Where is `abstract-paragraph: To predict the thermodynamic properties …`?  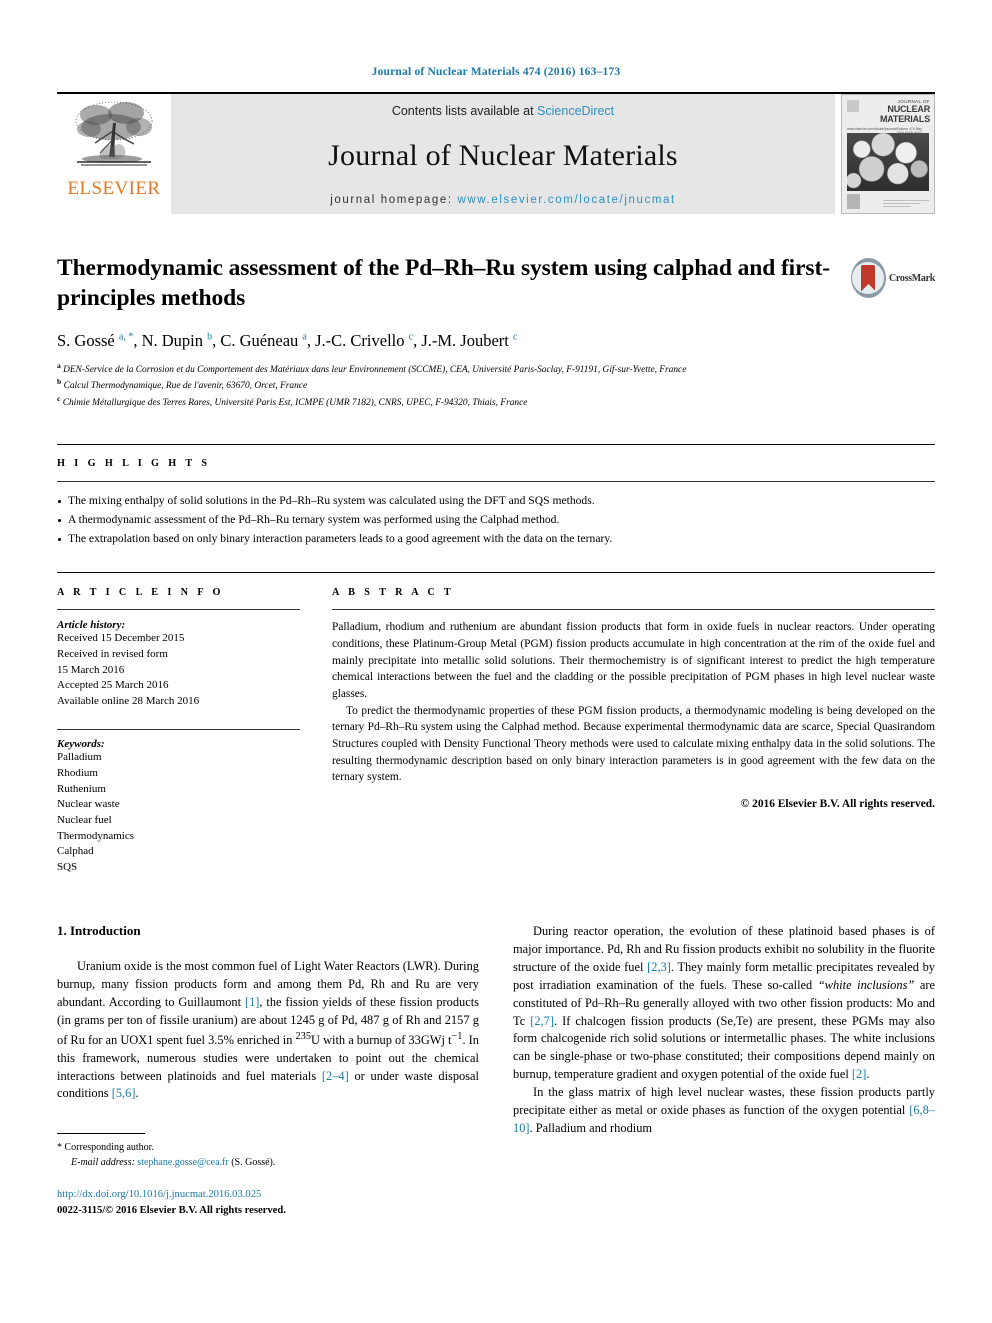
abstract-paragraph: To predict the thermodynamic properties … is located at coordinates (633, 744).